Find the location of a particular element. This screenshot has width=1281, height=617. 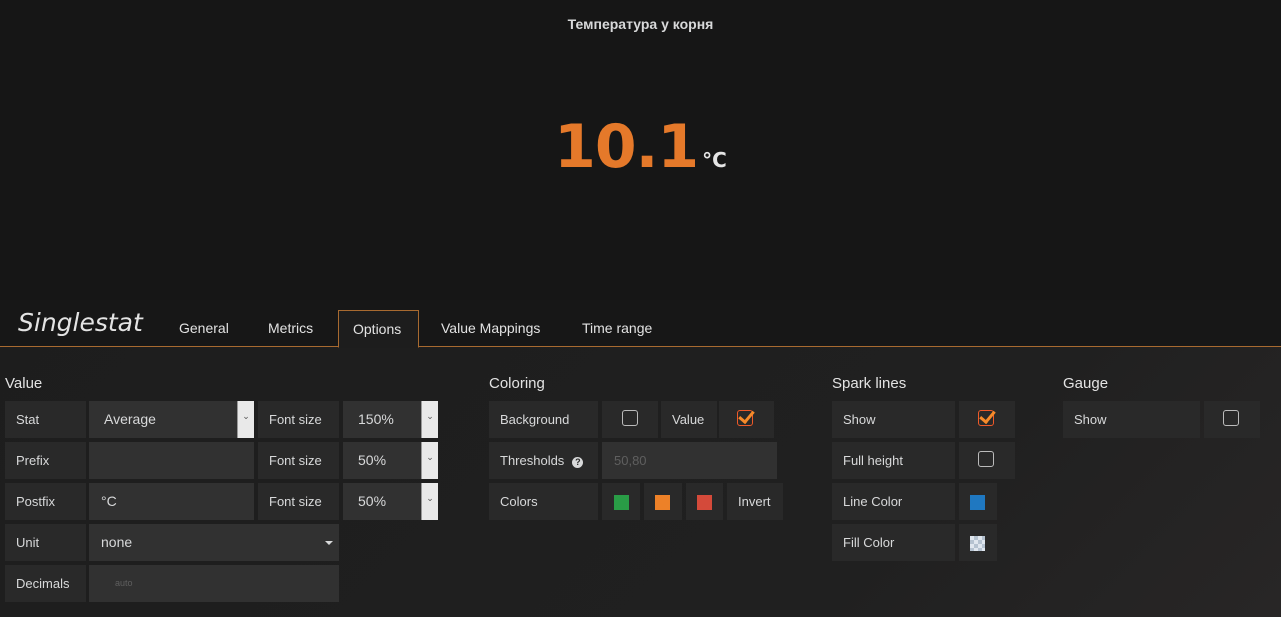

prefix-font-size-select: 50% ⌄ is located at coordinates (390, 460).